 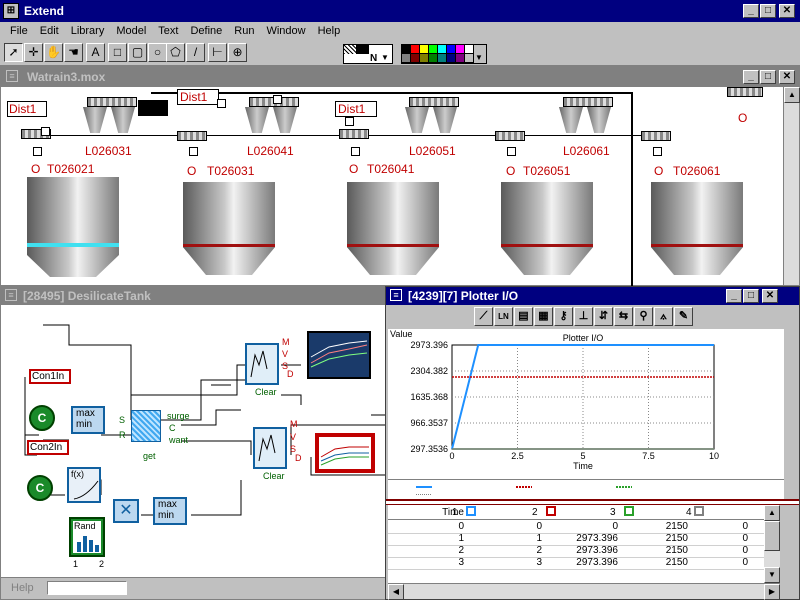 What do you see at coordinates (217, 52) in the screenshot?
I see `connector-tool-icon: ⊢` at bounding box center [217, 52].